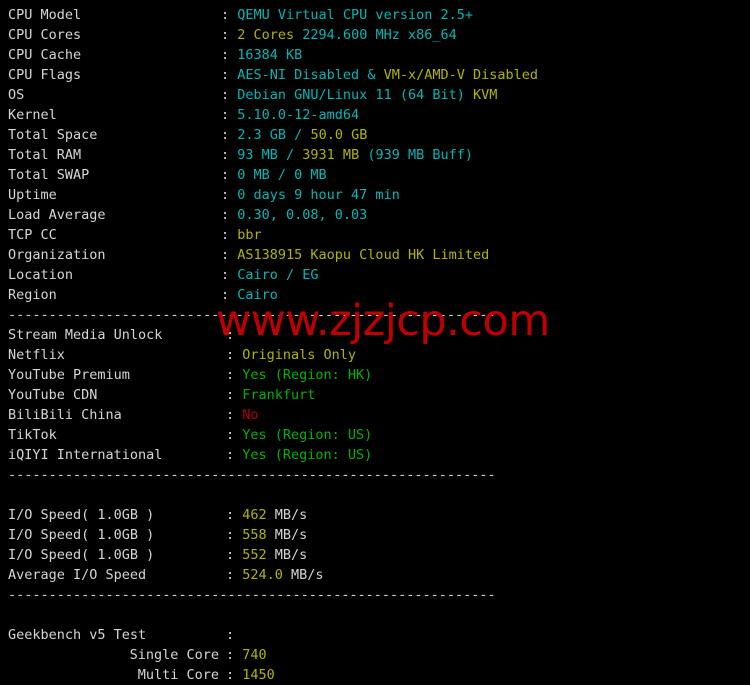  Describe the element at coordinates (45, 15) in the screenshot. I see `row-label: CPU Model` at that location.